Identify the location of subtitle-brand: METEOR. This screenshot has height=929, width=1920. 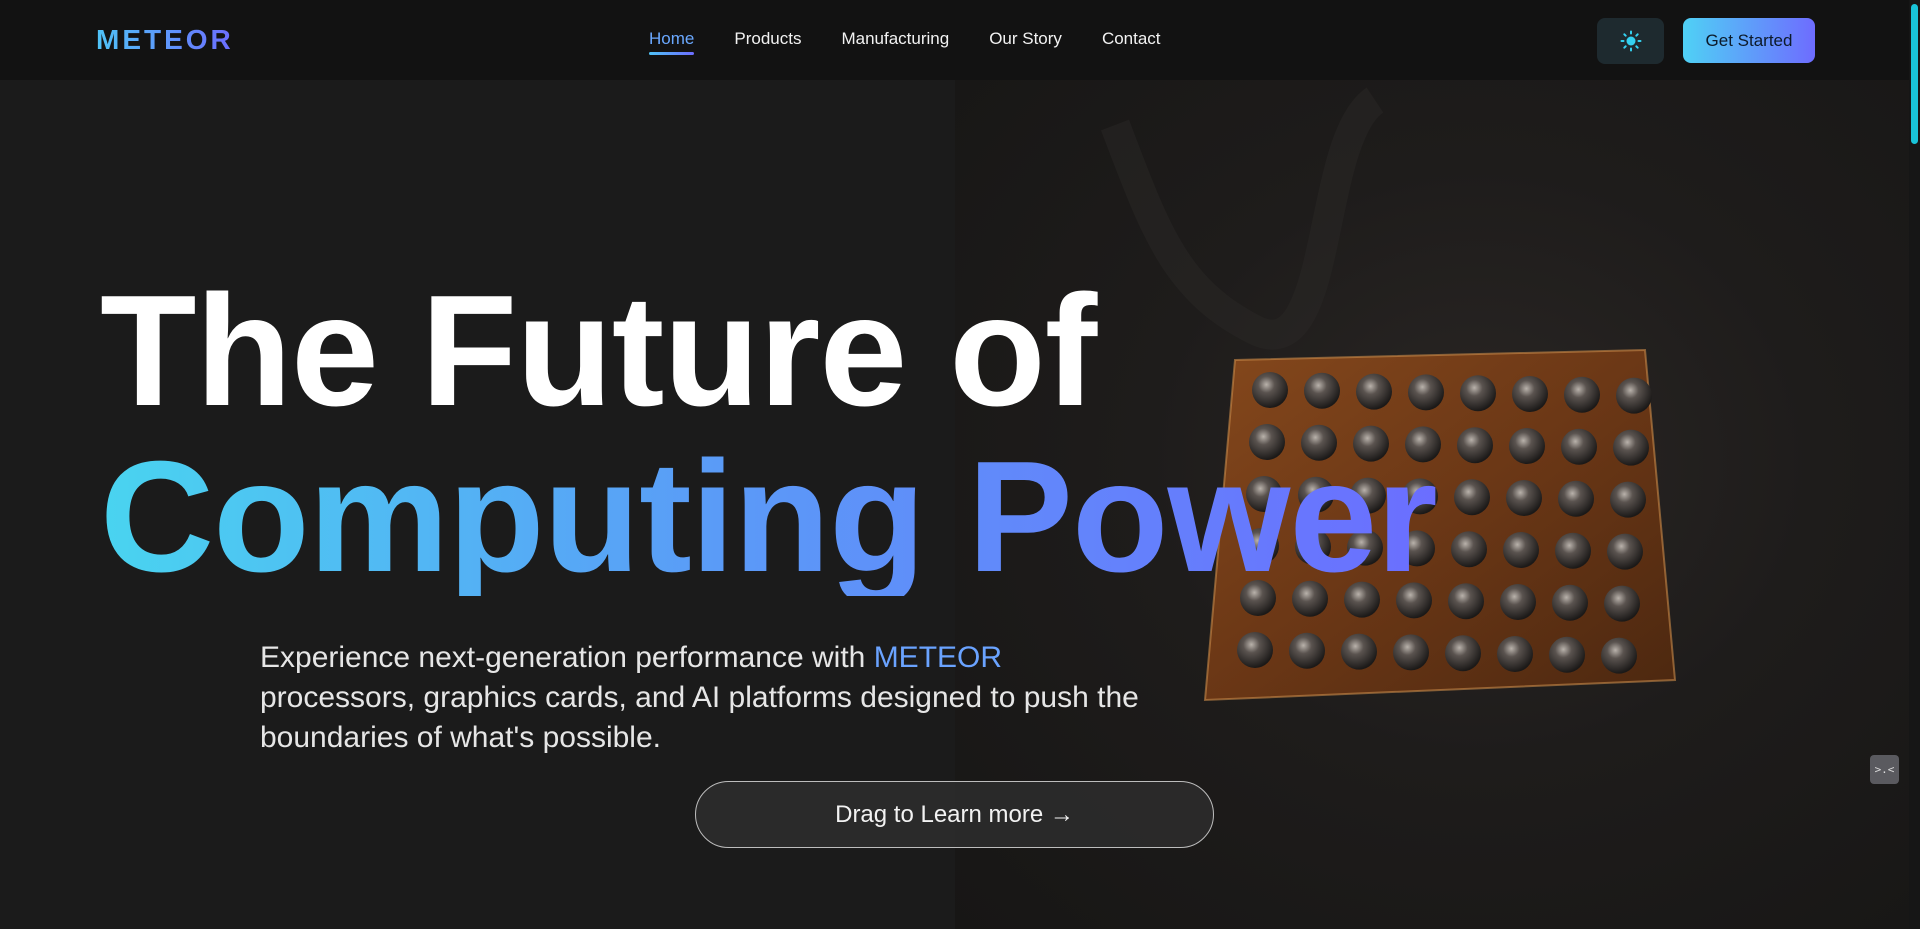
(938, 657).